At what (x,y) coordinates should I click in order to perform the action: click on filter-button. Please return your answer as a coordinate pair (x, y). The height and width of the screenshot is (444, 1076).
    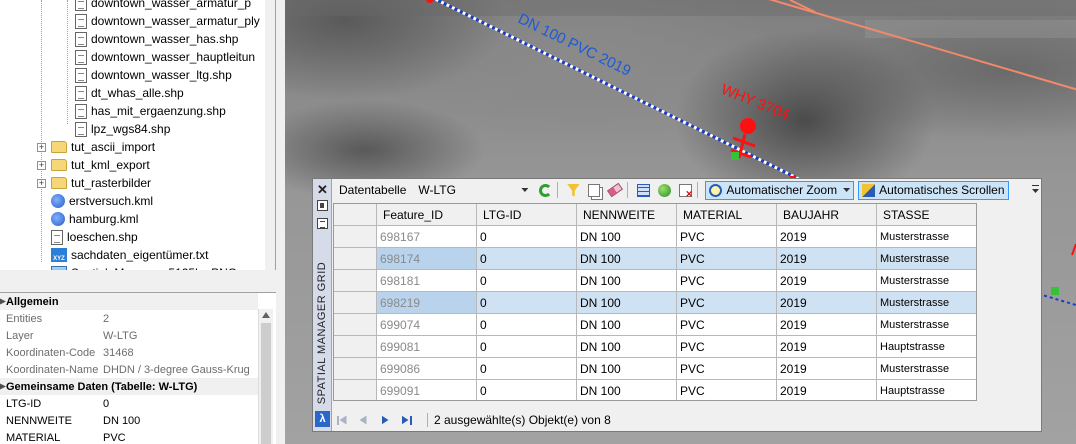
    Looking at the image, I should click on (573, 190).